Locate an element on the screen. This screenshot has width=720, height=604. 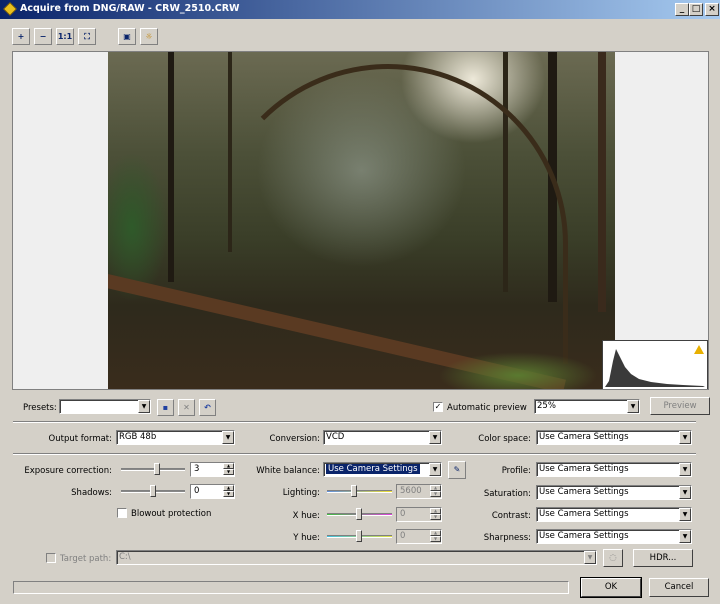
x-hue-input: 0 ▲ ▼ is located at coordinates (419, 514).